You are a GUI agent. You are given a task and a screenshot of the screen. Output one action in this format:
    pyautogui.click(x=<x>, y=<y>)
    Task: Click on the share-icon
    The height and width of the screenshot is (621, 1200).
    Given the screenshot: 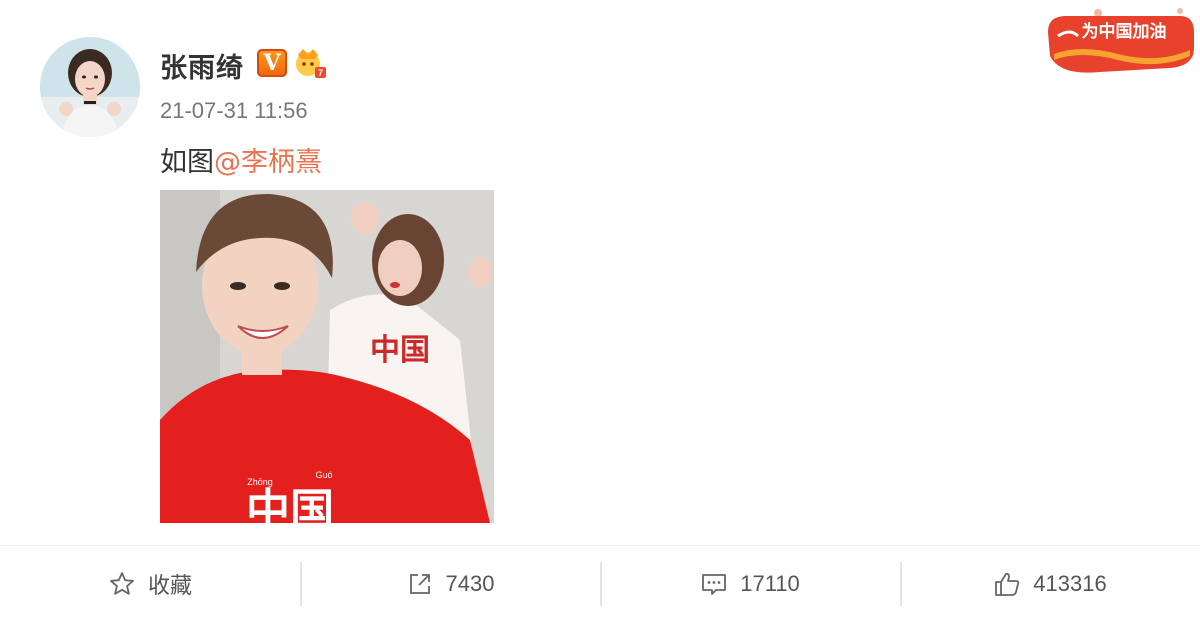 What is the action you would take?
    pyautogui.click(x=419, y=583)
    